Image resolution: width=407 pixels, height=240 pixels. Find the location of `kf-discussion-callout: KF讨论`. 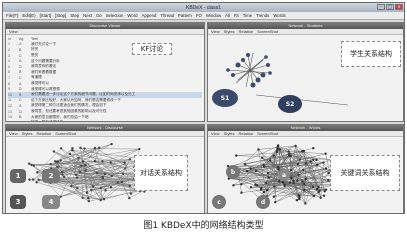

kf-discussion-callout: KF讨论 is located at coordinates (152, 49).